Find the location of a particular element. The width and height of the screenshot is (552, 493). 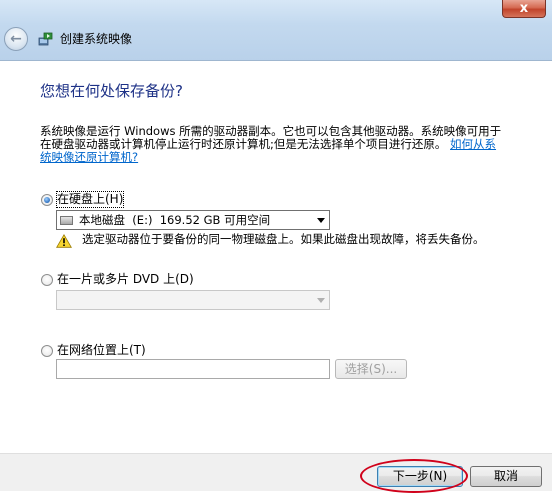

close-button: x is located at coordinates (524, 9).